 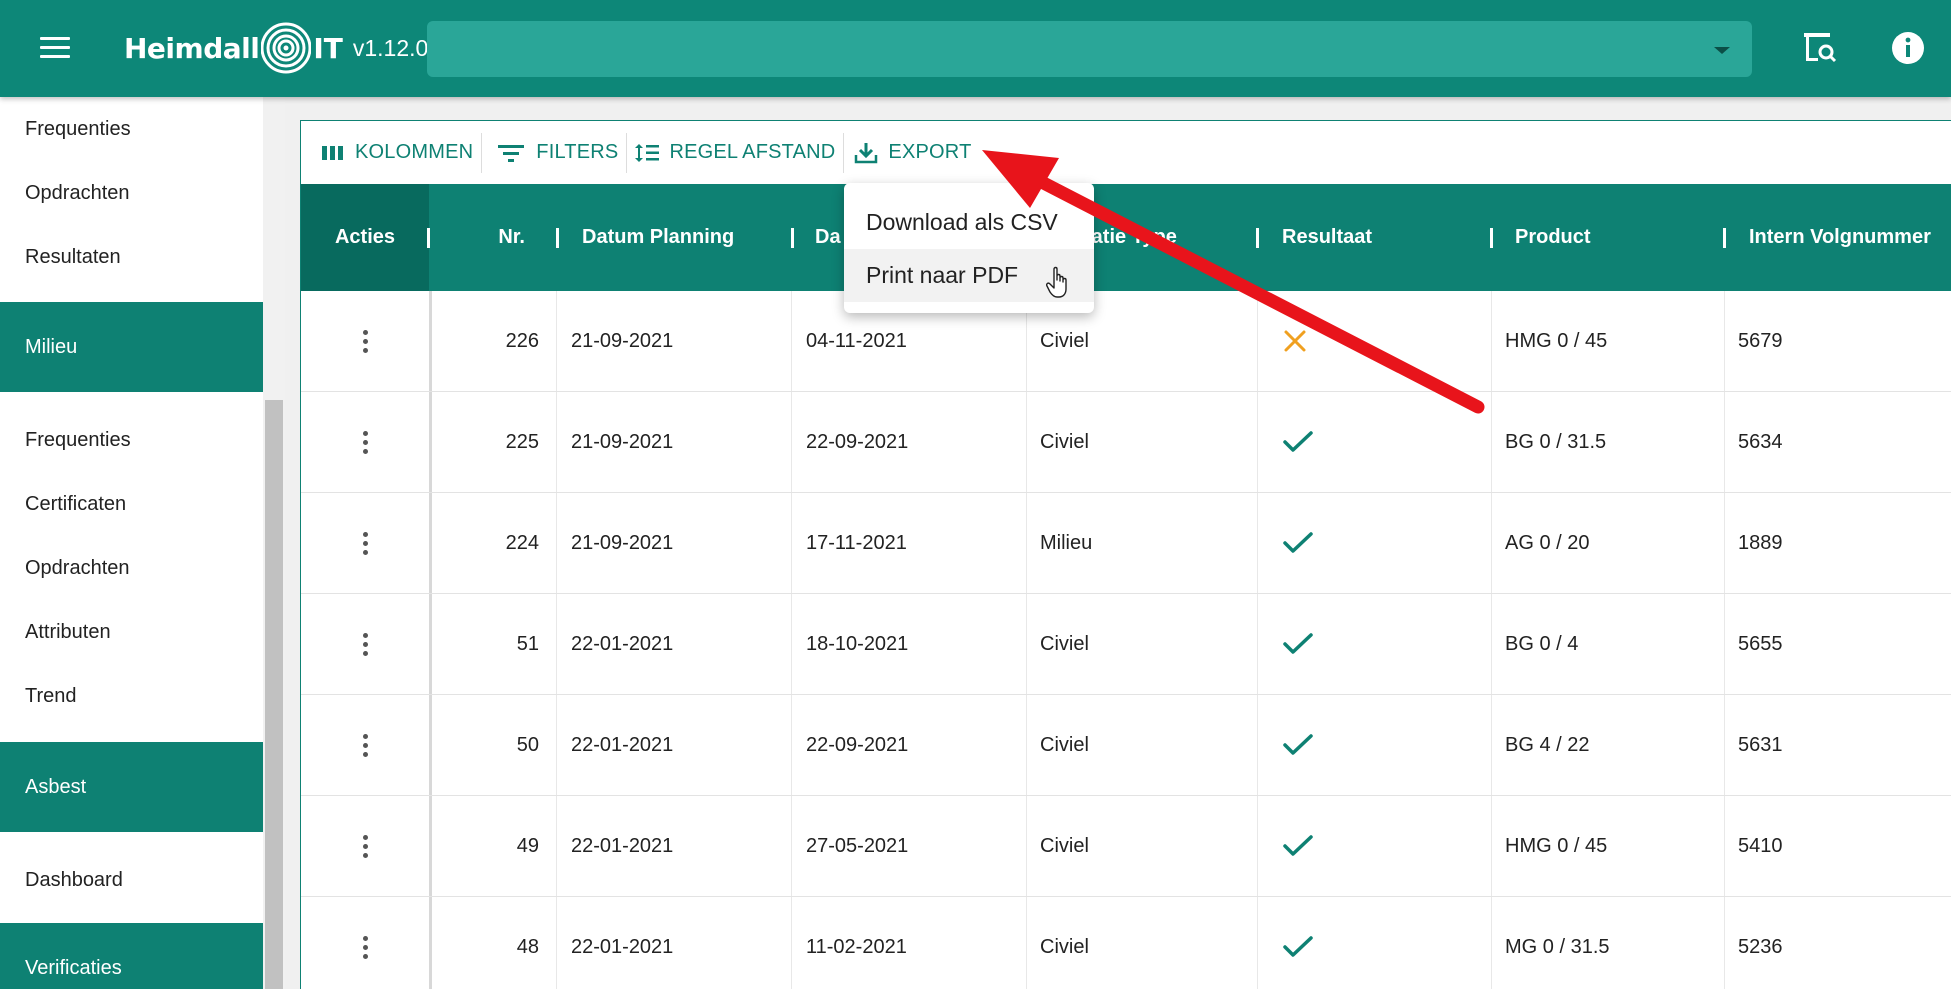 What do you see at coordinates (1760, 845) in the screenshot?
I see `cell-intern-volgnummer: 5410` at bounding box center [1760, 845].